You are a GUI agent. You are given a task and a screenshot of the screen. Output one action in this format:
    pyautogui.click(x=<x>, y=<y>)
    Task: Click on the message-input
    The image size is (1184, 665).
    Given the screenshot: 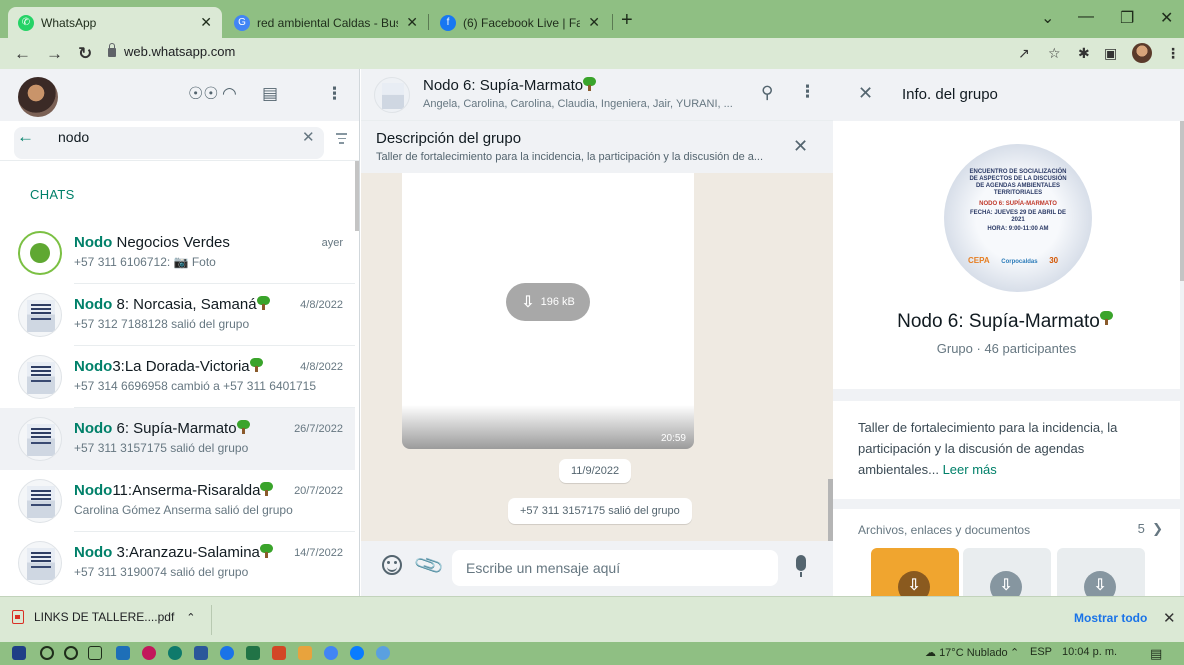 What is the action you would take?
    pyautogui.click(x=615, y=568)
    